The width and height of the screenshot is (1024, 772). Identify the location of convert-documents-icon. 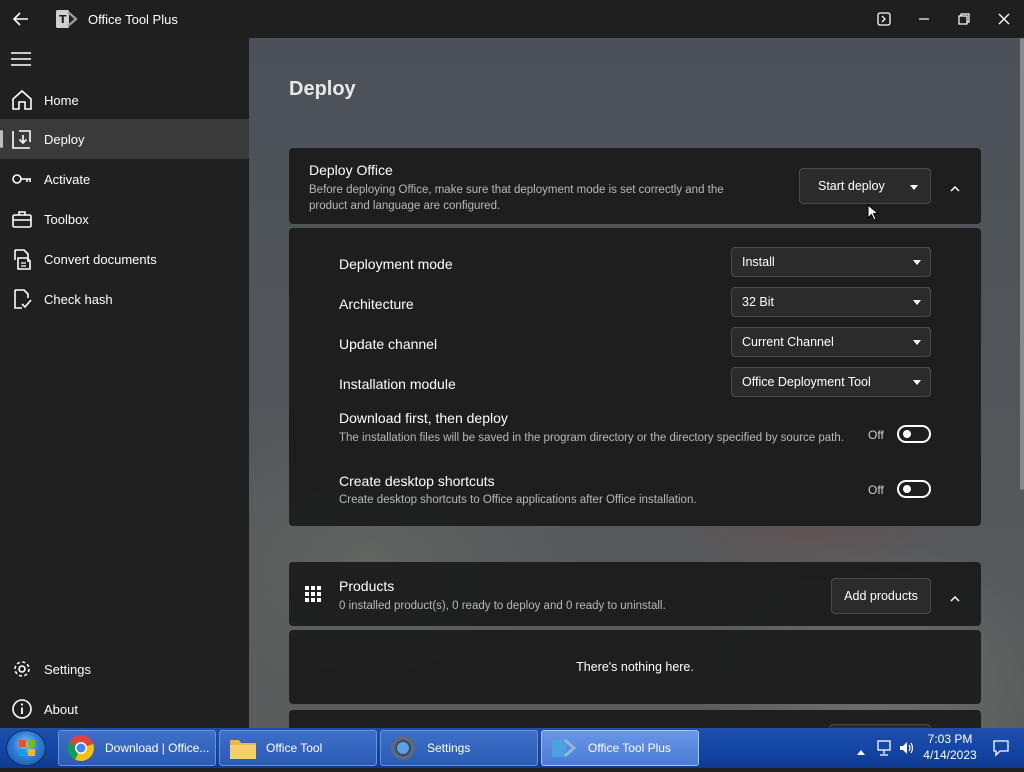
(22, 259).